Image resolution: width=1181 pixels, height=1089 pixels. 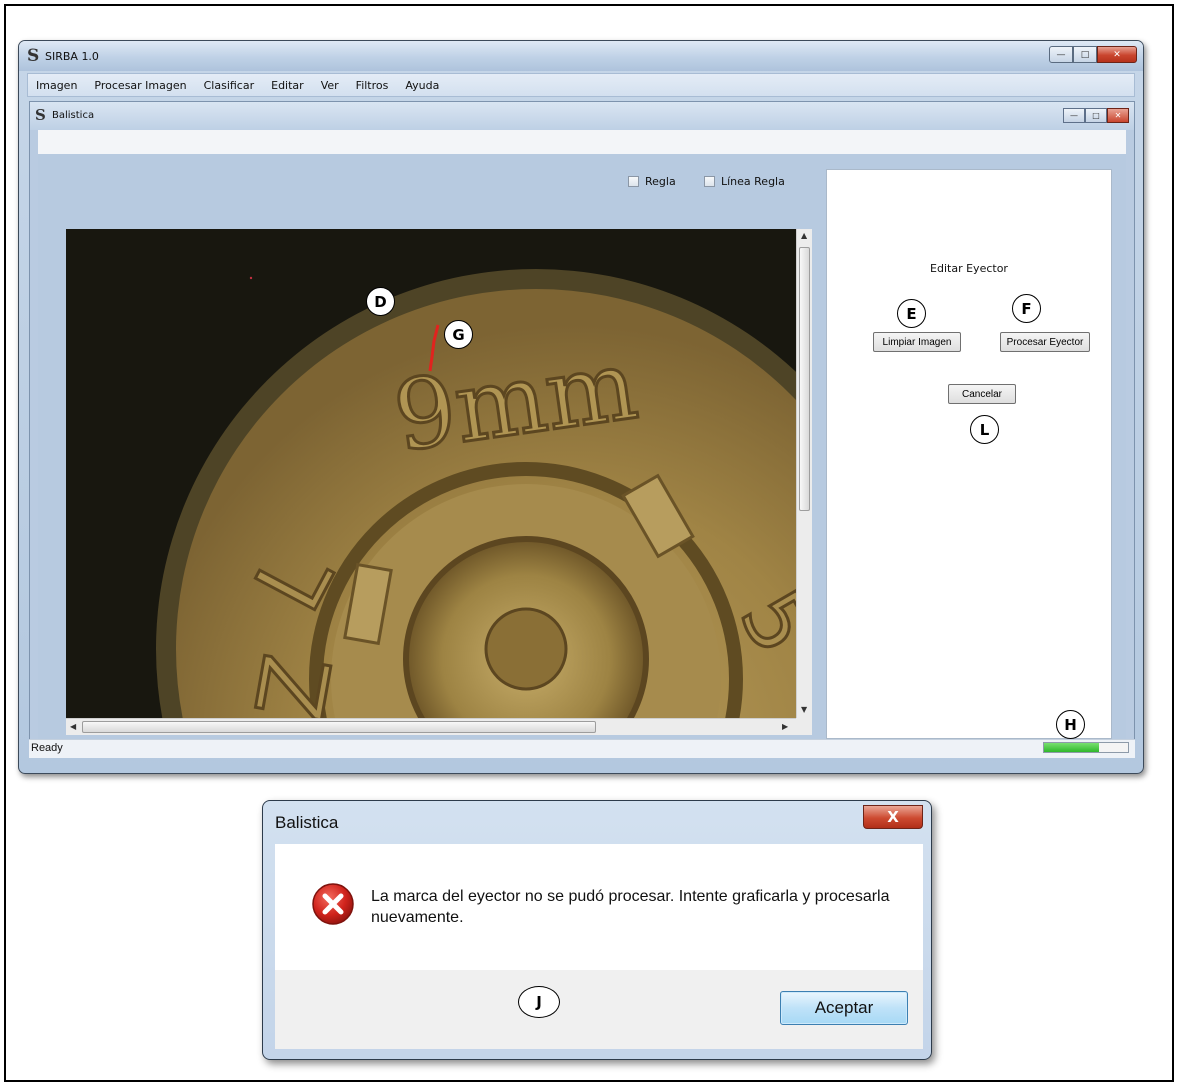 What do you see at coordinates (333, 904) in the screenshot?
I see `error-icon` at bounding box center [333, 904].